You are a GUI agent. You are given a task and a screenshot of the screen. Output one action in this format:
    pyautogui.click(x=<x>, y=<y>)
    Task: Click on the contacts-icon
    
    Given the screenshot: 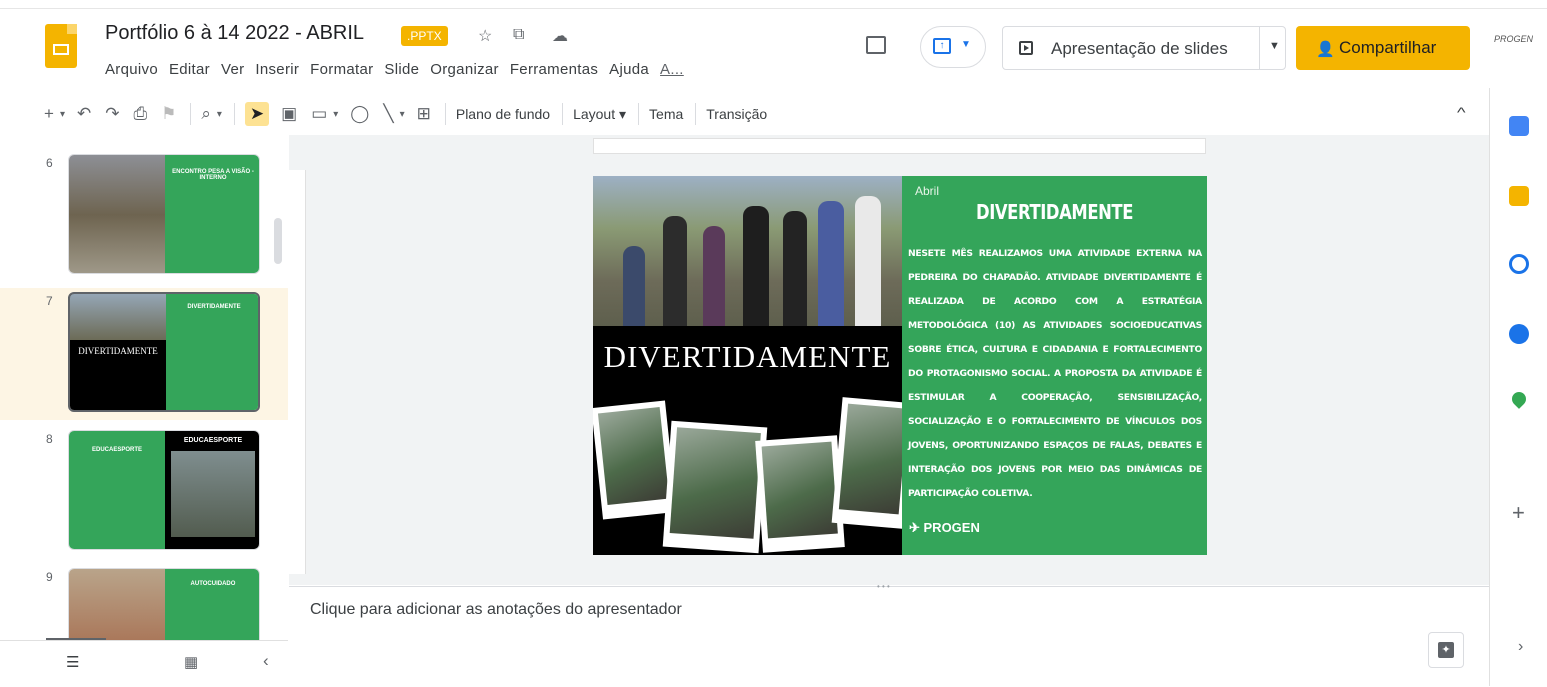 What is the action you would take?
    pyautogui.click(x=1519, y=334)
    